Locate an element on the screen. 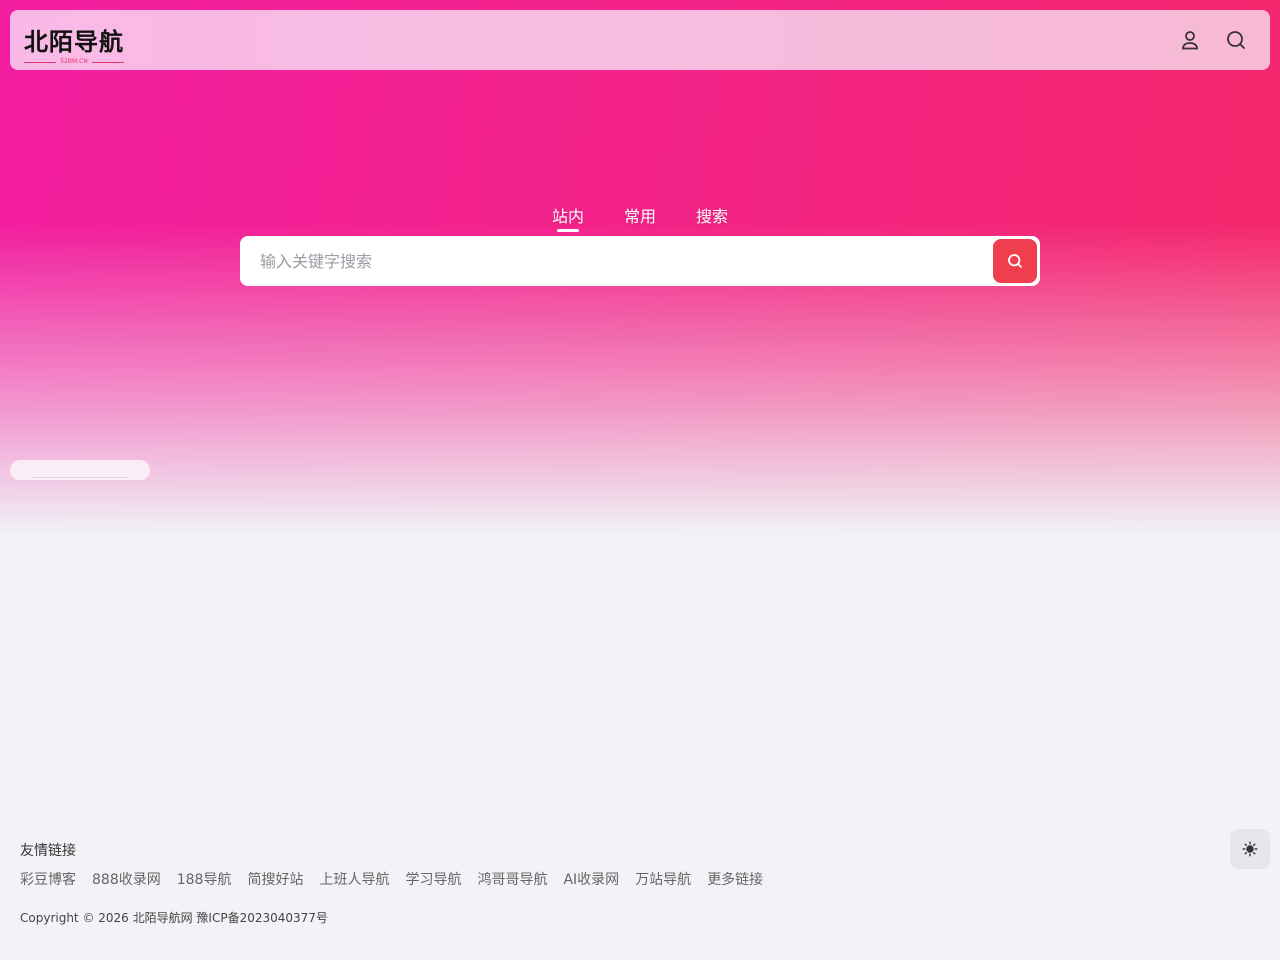 Image resolution: width=1280 pixels, height=960 pixels. tab-search: 搜索 is located at coordinates (712, 216).